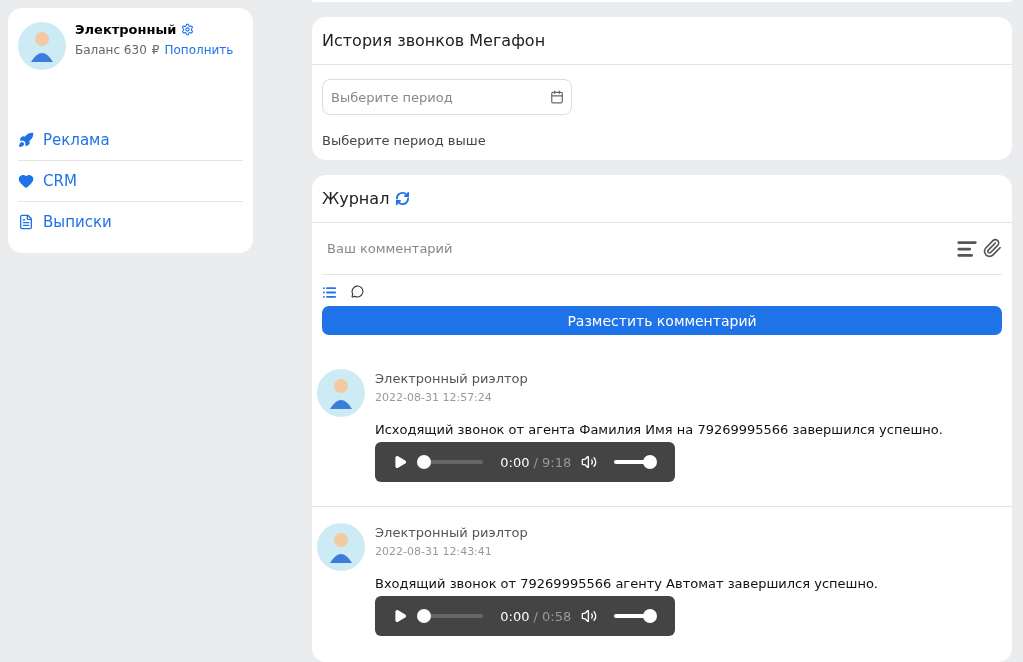 The width and height of the screenshot is (1023, 662). Describe the element at coordinates (199, 50) in the screenshot. I see `topup-link: Пополнить` at that location.